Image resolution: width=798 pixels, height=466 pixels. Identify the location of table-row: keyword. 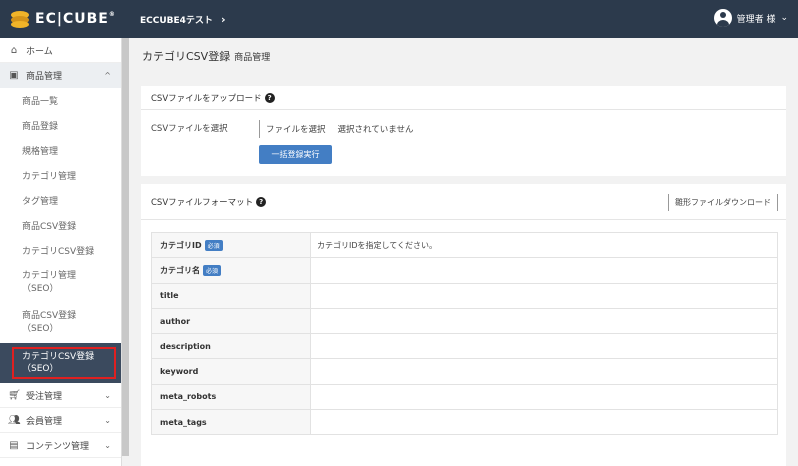
(464, 371).